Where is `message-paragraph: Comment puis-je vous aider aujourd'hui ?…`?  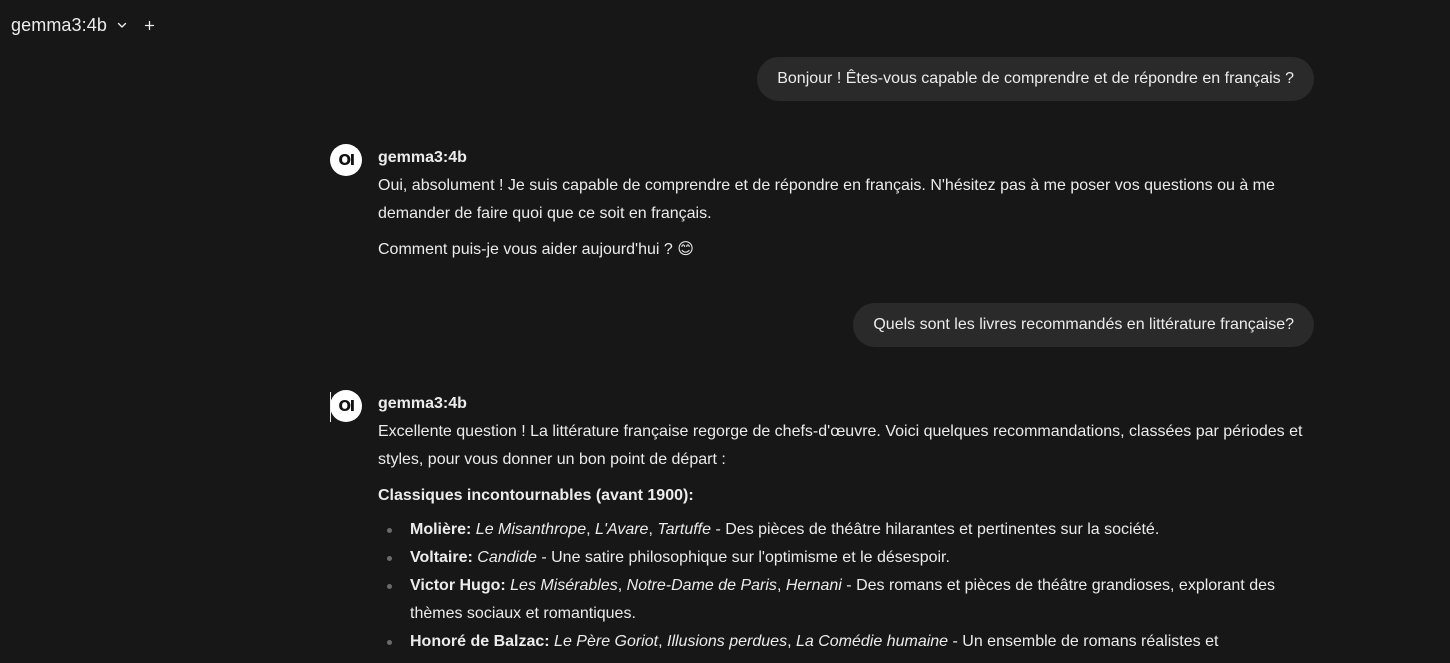 message-paragraph: Comment puis-je vous aider aujourd'hui ?… is located at coordinates (536, 249).